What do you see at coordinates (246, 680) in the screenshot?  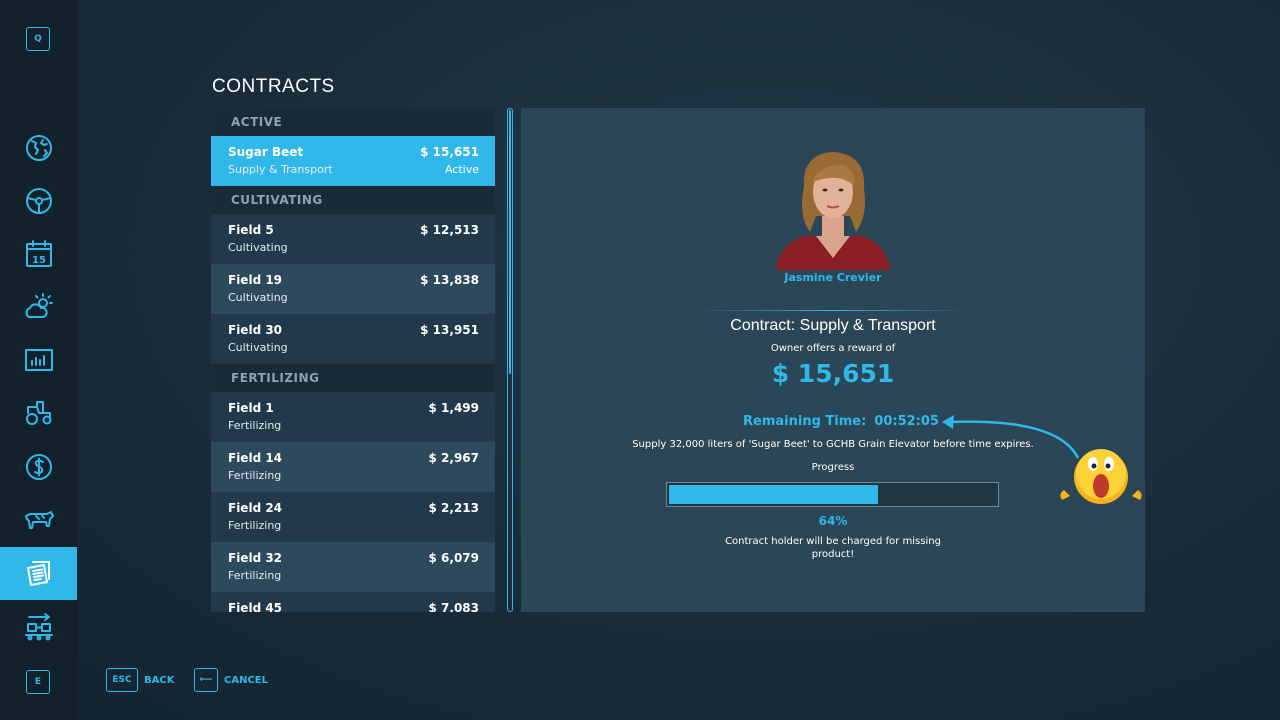 I see `cancel-label: CANCEL` at bounding box center [246, 680].